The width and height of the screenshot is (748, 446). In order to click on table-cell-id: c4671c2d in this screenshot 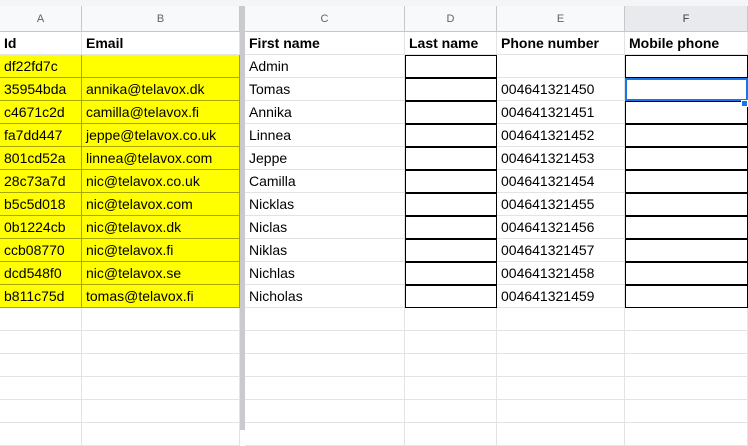, I will do `click(41, 112)`.